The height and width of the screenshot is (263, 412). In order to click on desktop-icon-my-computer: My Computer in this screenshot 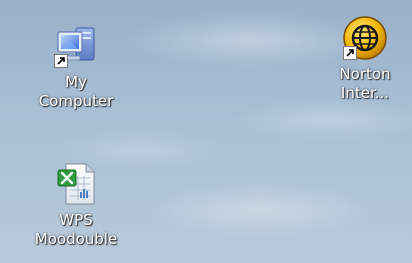, I will do `click(76, 66)`.